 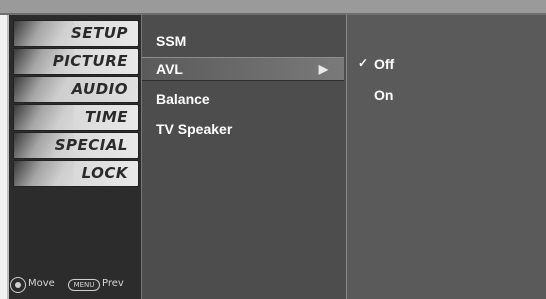 What do you see at coordinates (323, 69) in the screenshot?
I see `submenu-arrow-icon: ▶` at bounding box center [323, 69].